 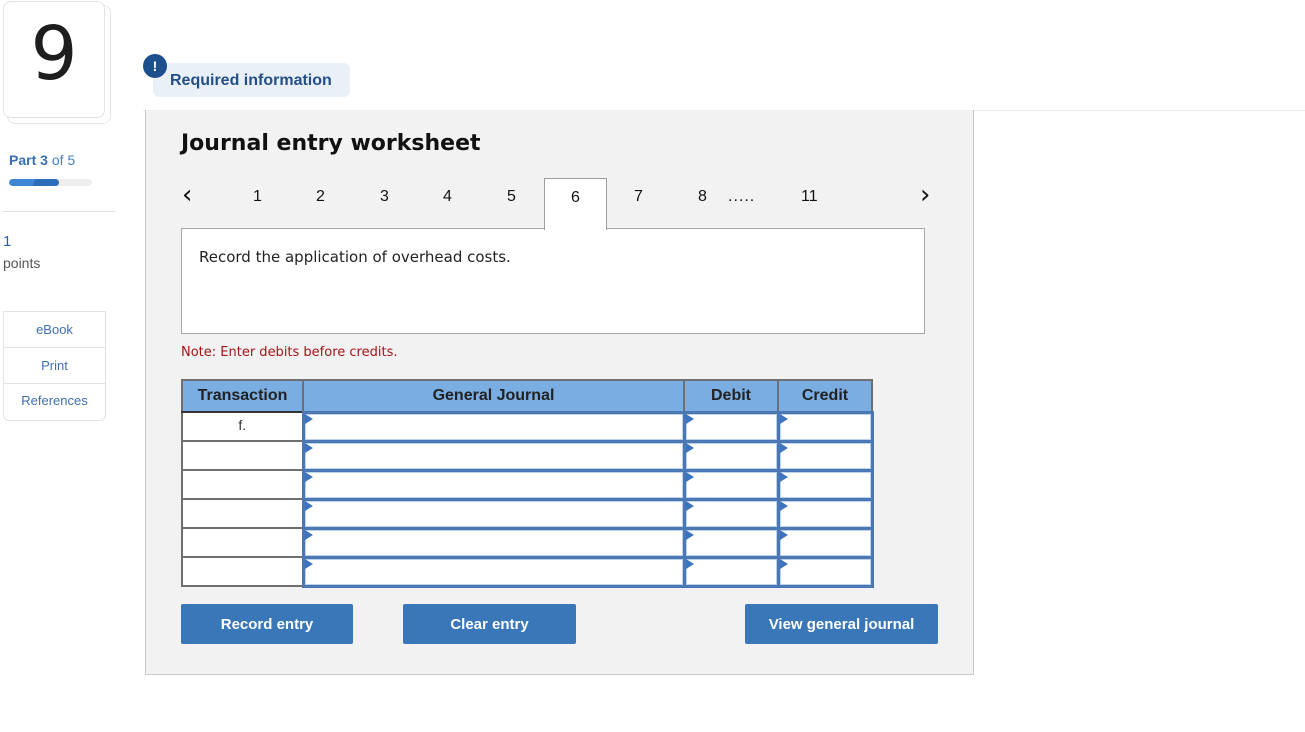 What do you see at coordinates (187, 195) in the screenshot?
I see `prev-page-chevron-left-icon: ‹` at bounding box center [187, 195].